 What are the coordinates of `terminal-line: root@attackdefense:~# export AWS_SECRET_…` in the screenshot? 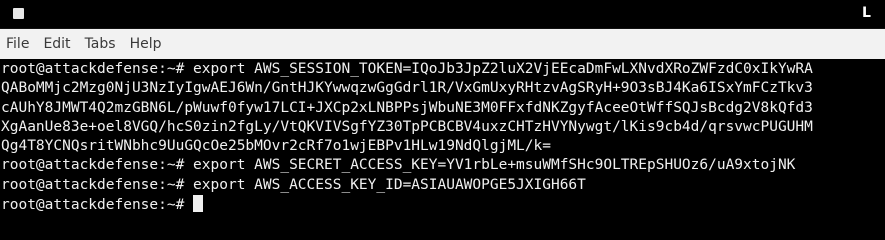 It's located at (398, 165).